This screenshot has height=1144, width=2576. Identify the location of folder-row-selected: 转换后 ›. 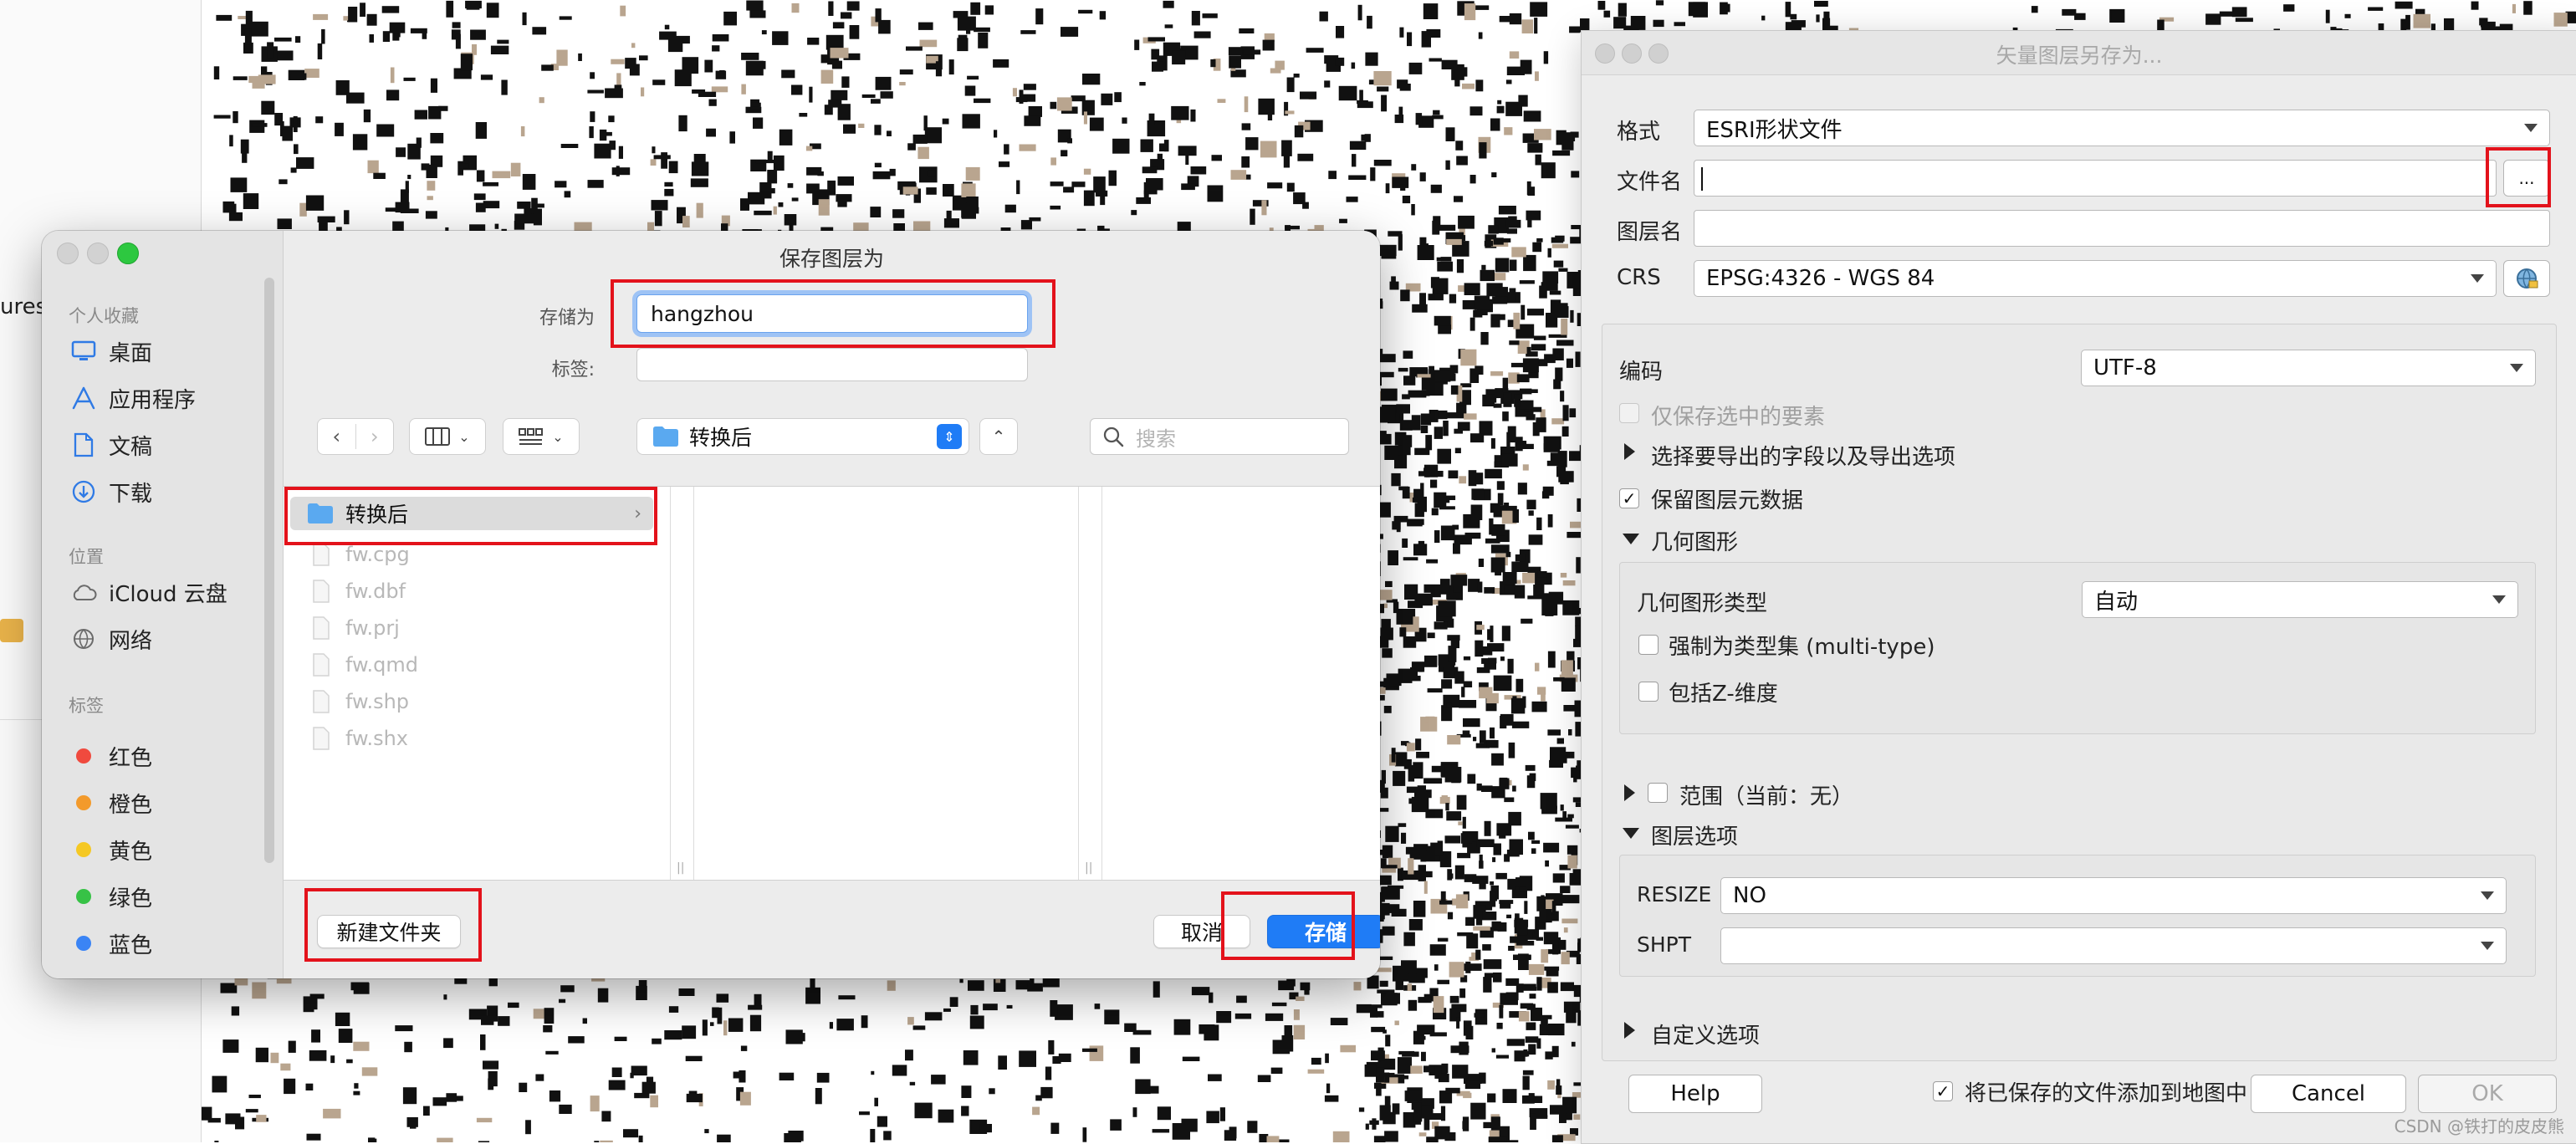
(471, 514).